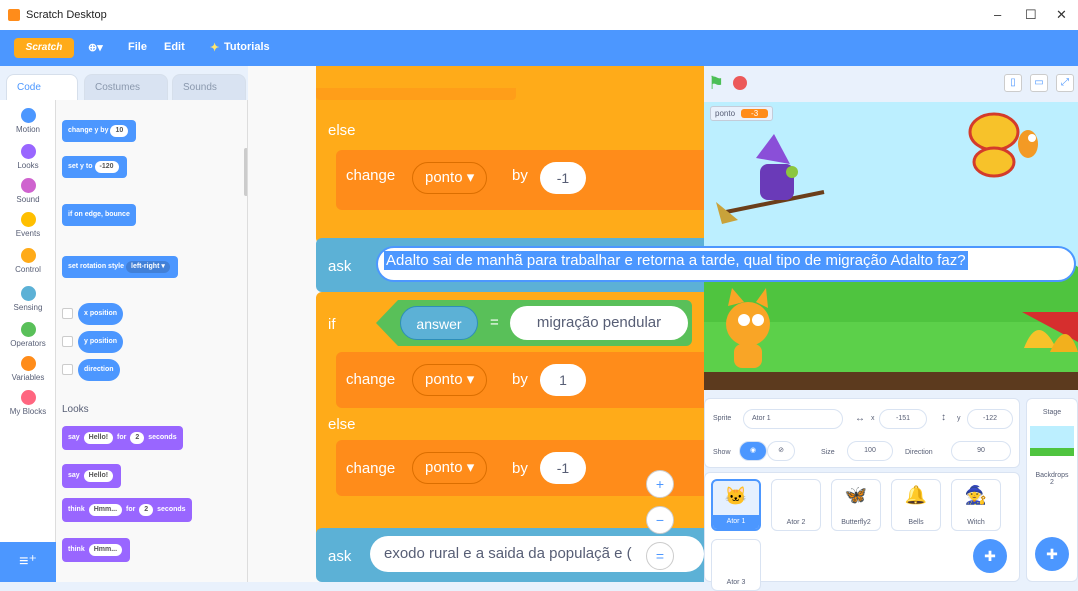  What do you see at coordinates (916, 522) in the screenshot?
I see `sprite-name: Bells` at bounding box center [916, 522].